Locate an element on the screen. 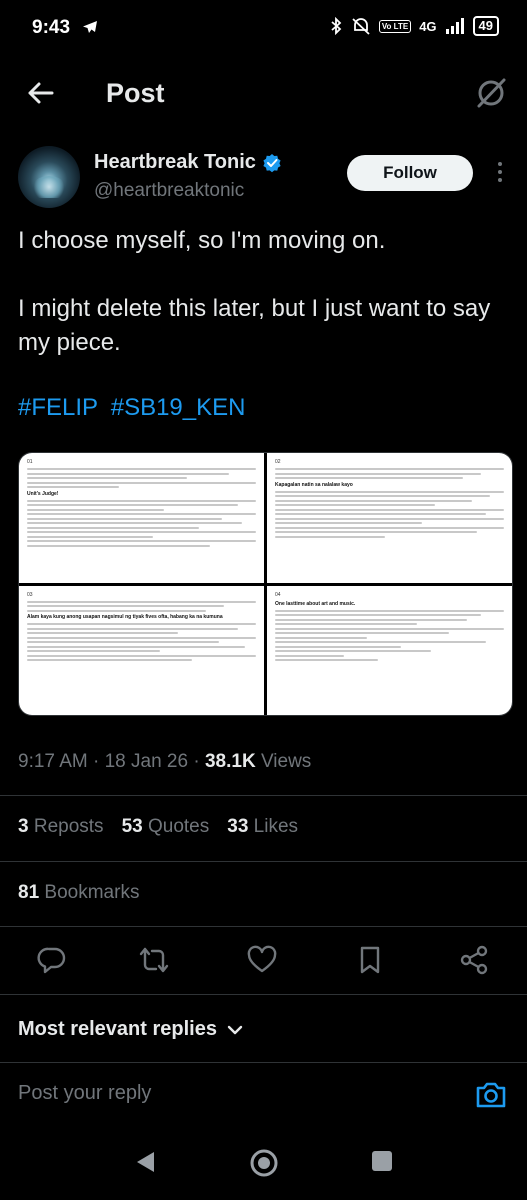  reply-composer is located at coordinates (263, 1097).